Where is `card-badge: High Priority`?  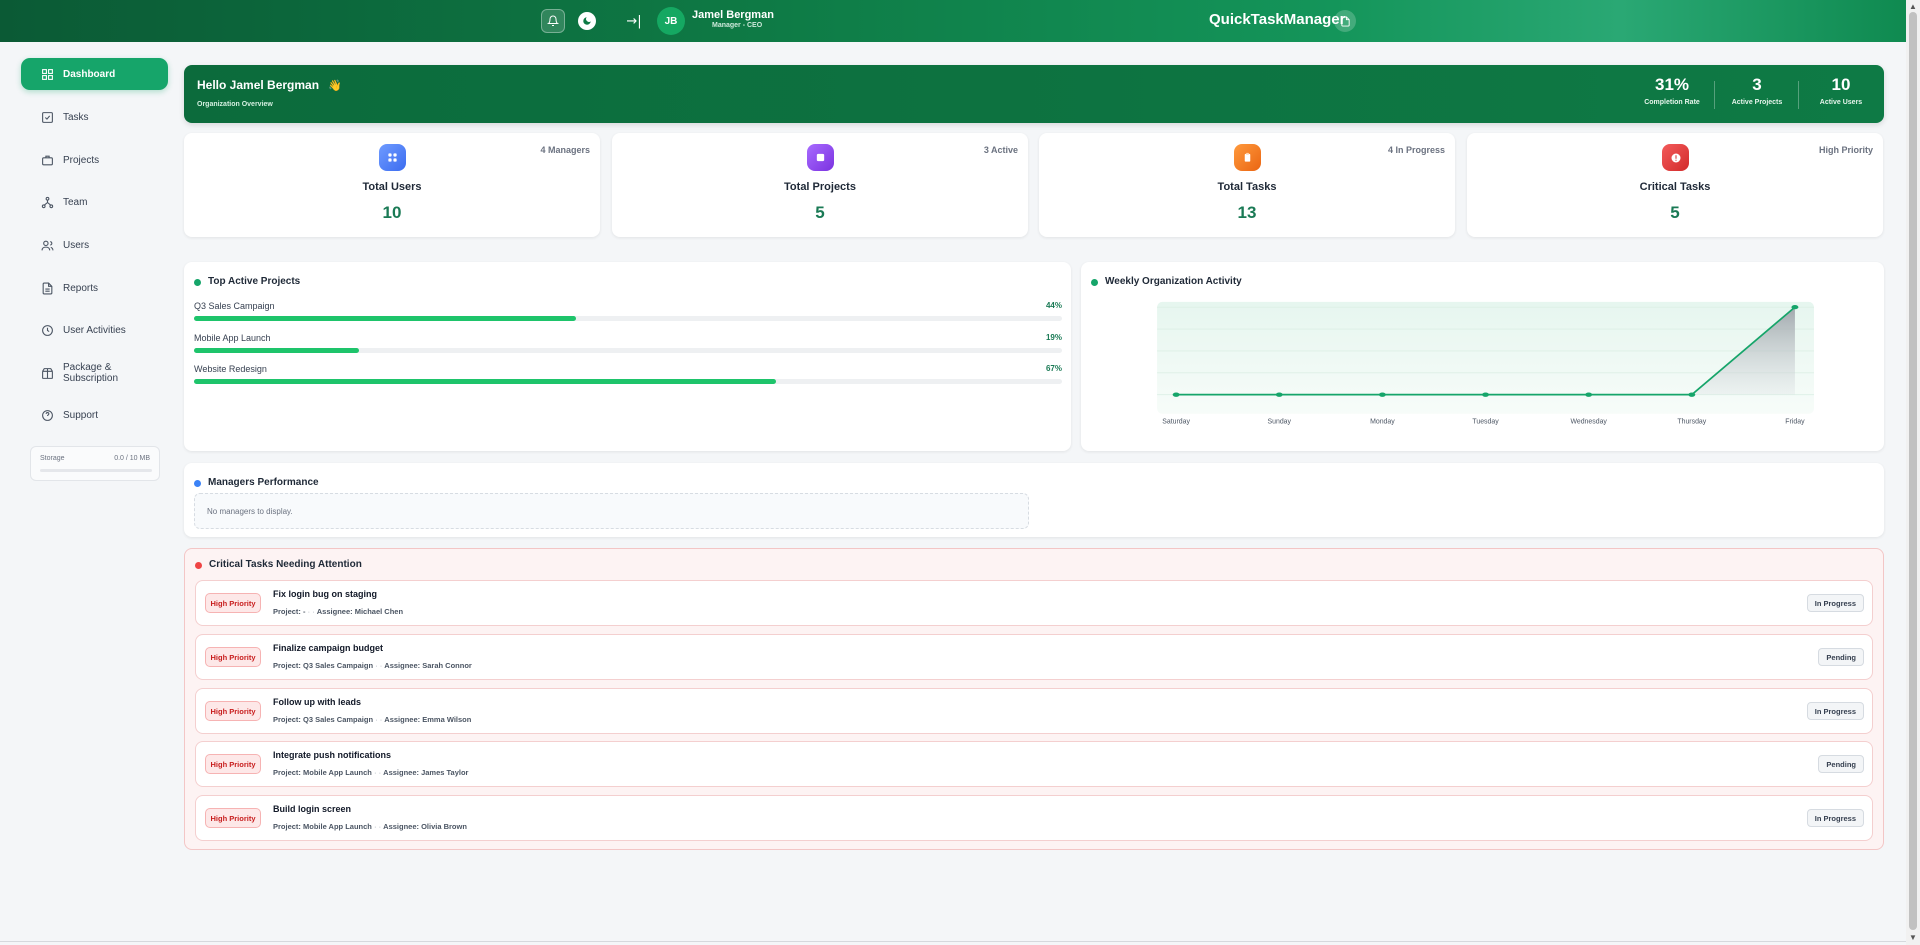
card-badge: High Priority is located at coordinates (1845, 150).